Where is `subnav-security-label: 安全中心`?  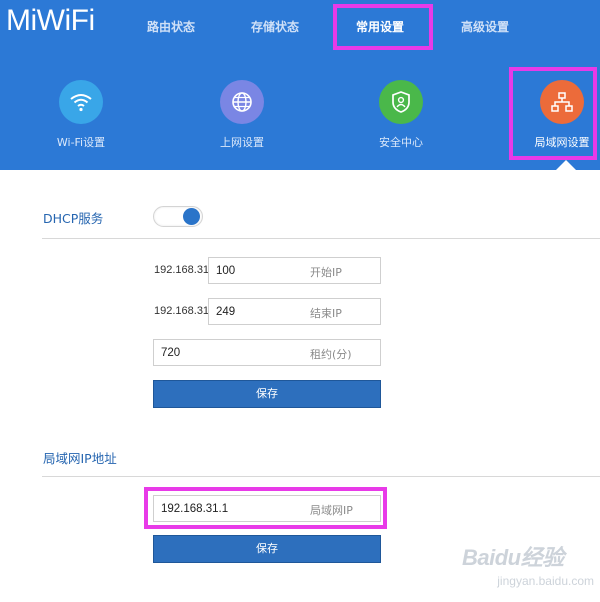 subnav-security-label: 安全中心 is located at coordinates (401, 142).